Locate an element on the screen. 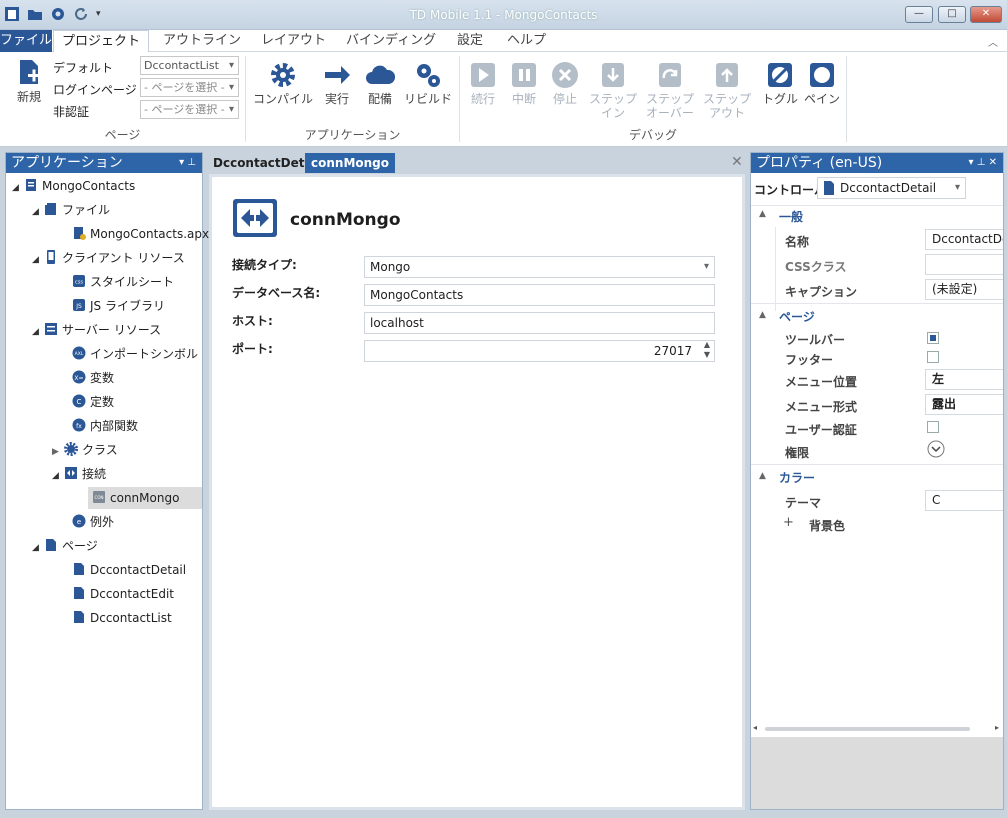 The height and width of the screenshot is (818, 1007). prop-menu-style-label: メニュー形式 is located at coordinates (821, 407).